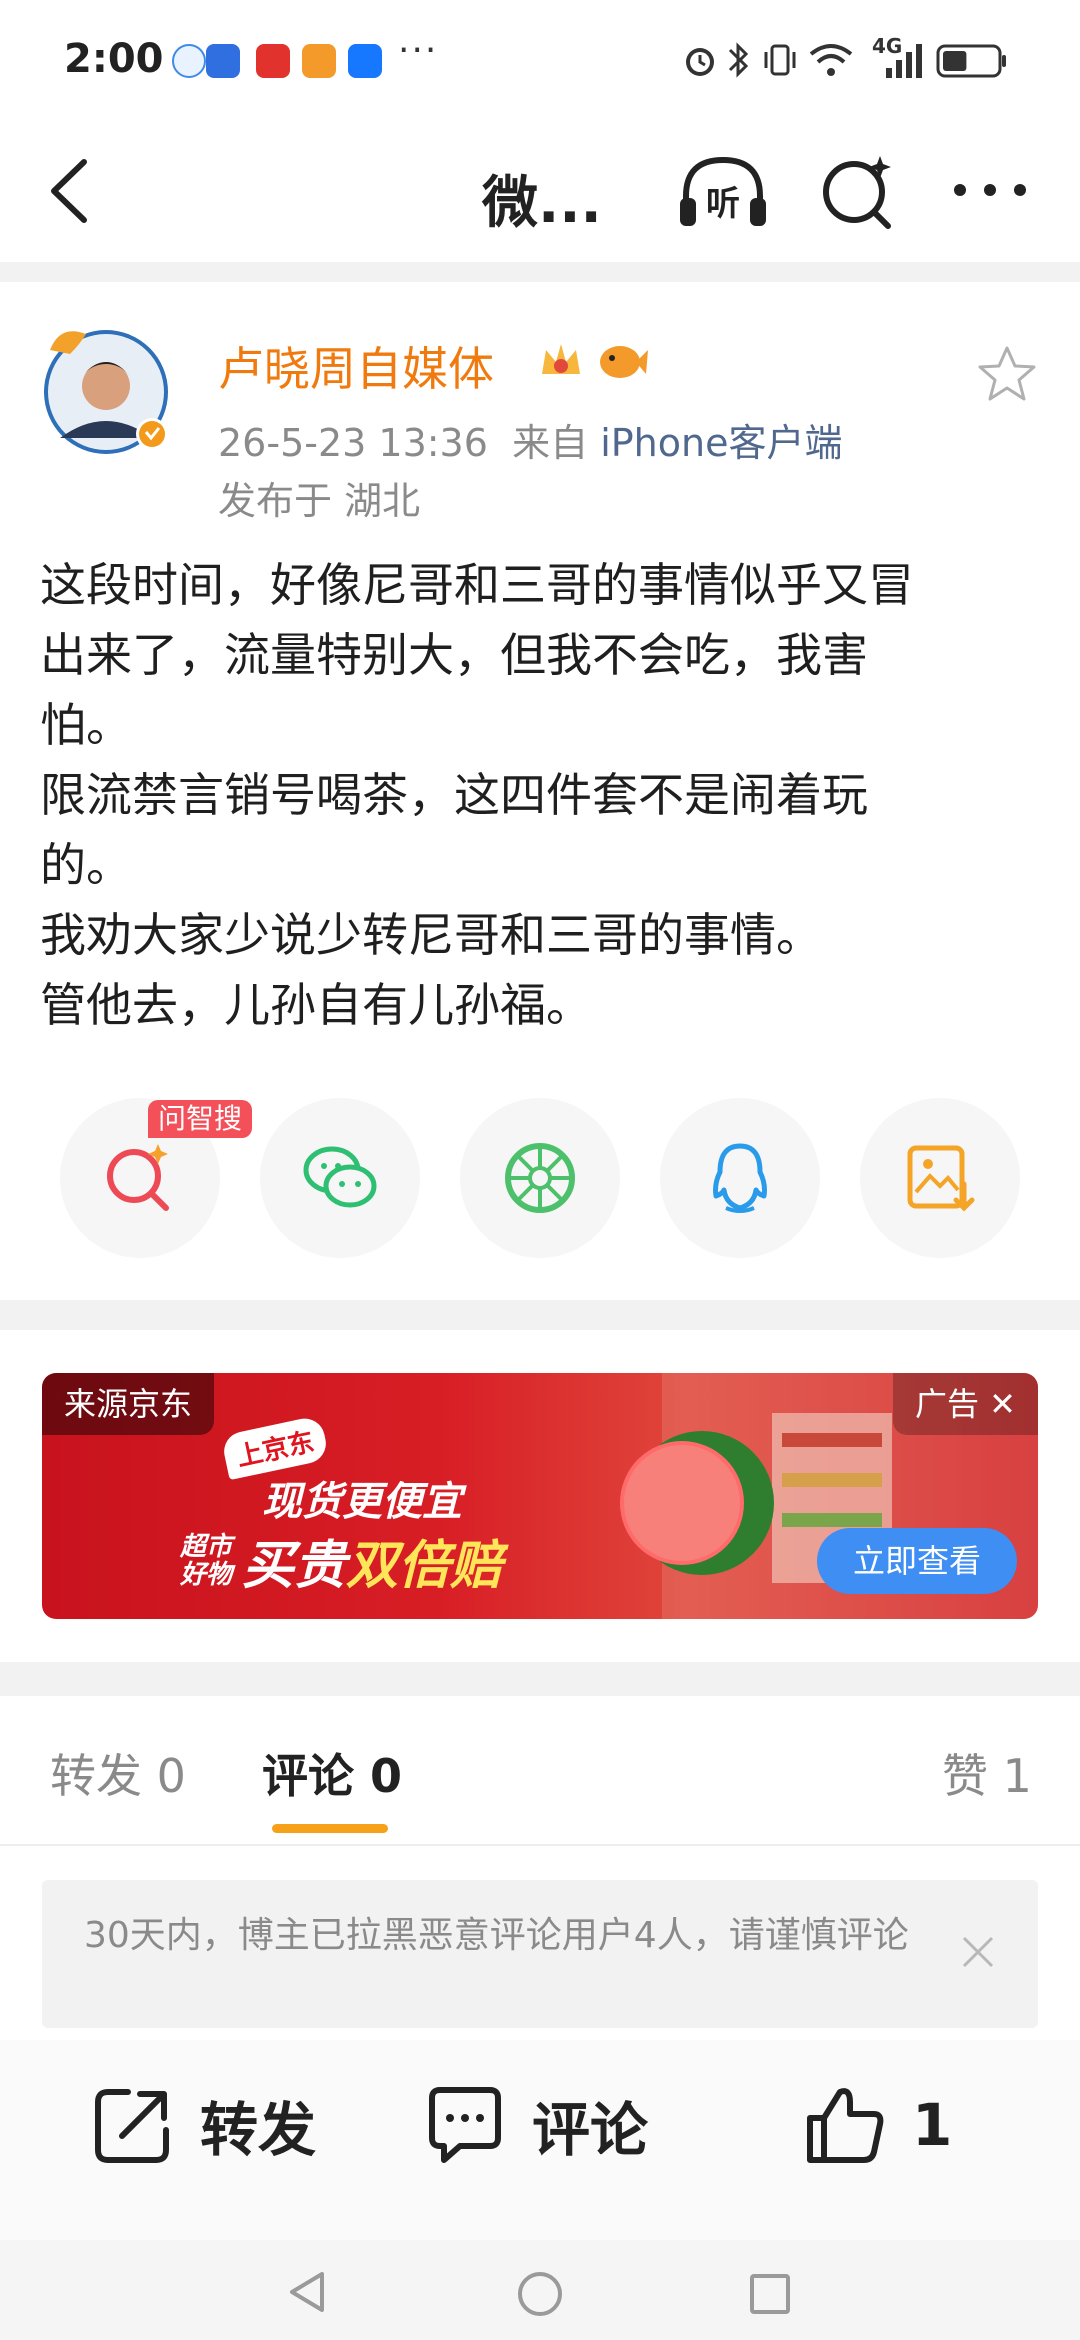  Describe the element at coordinates (904, 61) in the screenshot. I see `signal-icon` at that location.